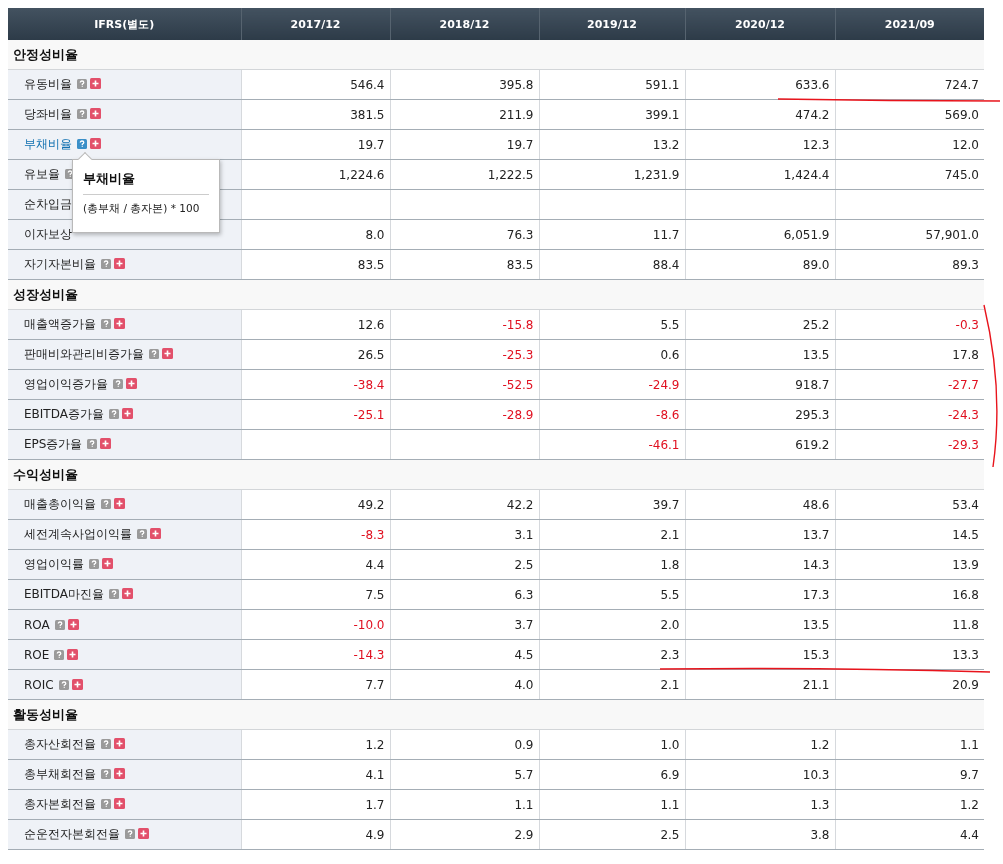 This screenshot has height=864, width=1003. Describe the element at coordinates (965, 654) in the screenshot. I see `table-cell: 13.3` at that location.